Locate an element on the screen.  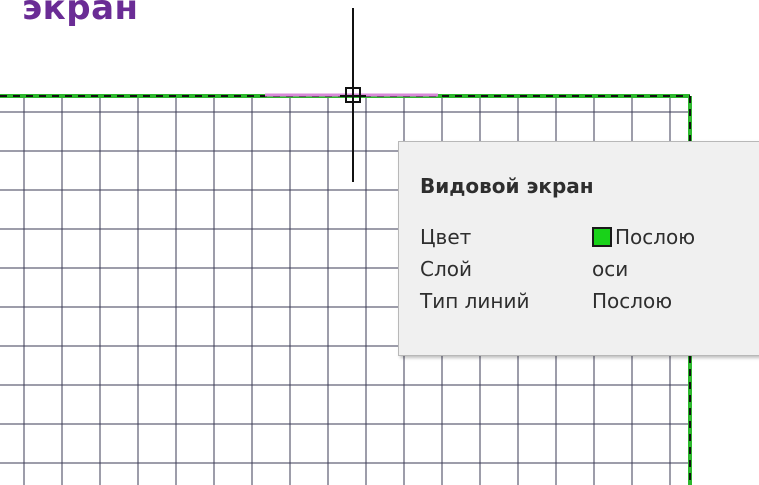
row-label: Слой is located at coordinates (446, 269).